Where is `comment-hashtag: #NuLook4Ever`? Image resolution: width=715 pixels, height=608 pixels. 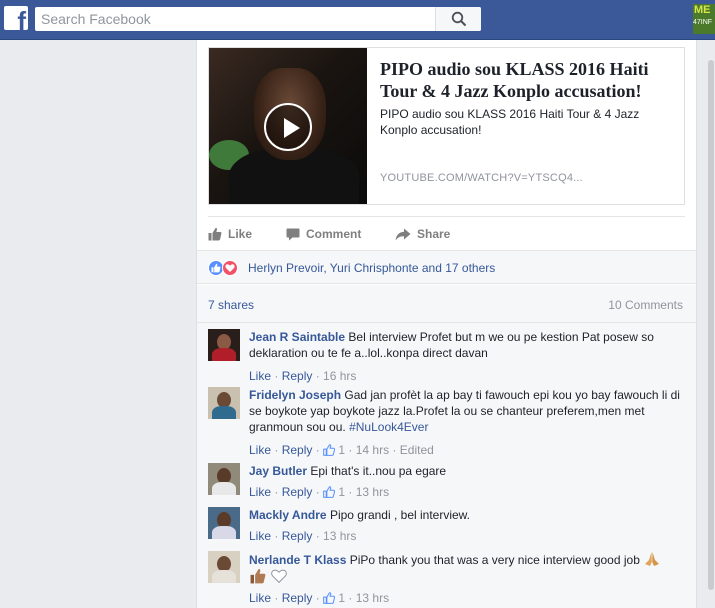
comment-hashtag: #NuLook4Ever is located at coordinates (388, 427).